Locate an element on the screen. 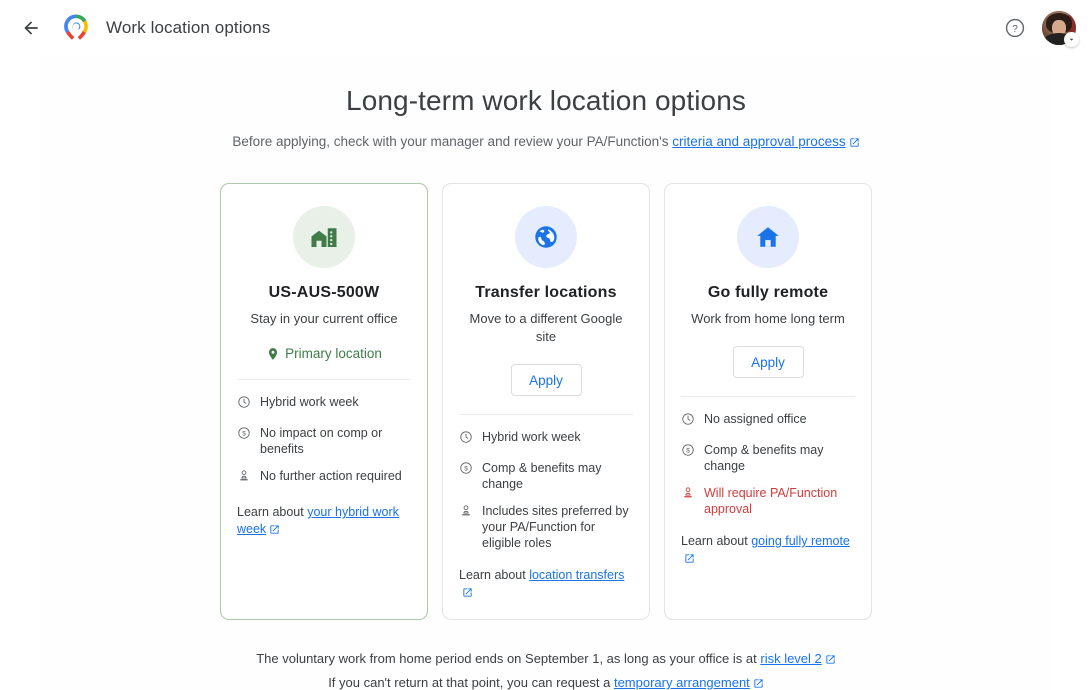  feature-label: No impact on comp or benefits is located at coordinates (321, 441).